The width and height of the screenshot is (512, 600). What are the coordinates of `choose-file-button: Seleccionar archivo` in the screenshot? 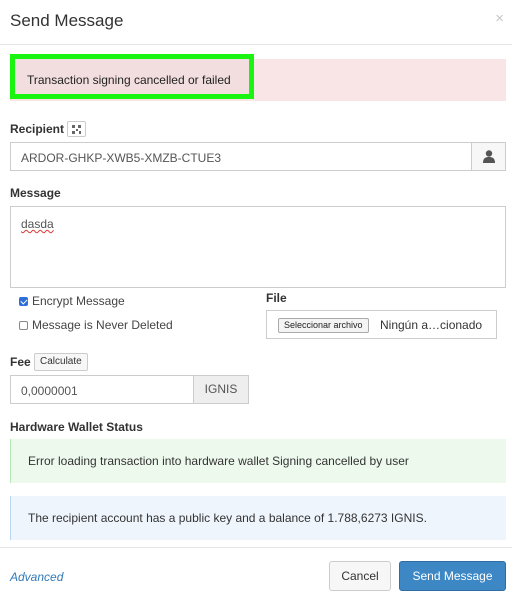 It's located at (323, 325).